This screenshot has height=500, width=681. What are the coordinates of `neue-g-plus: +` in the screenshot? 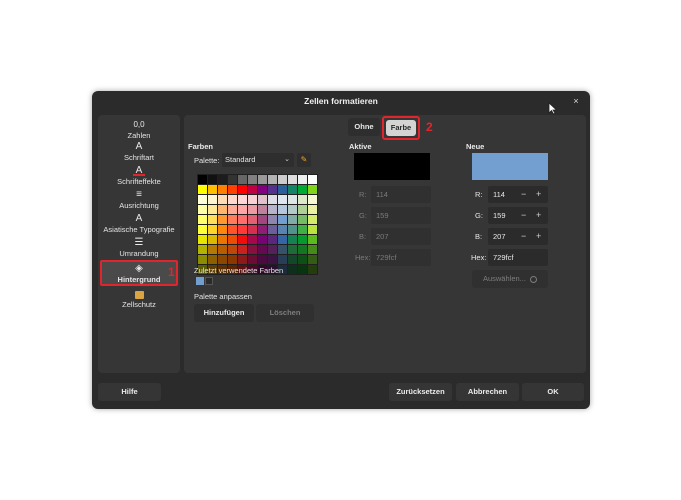 It's located at (538, 215).